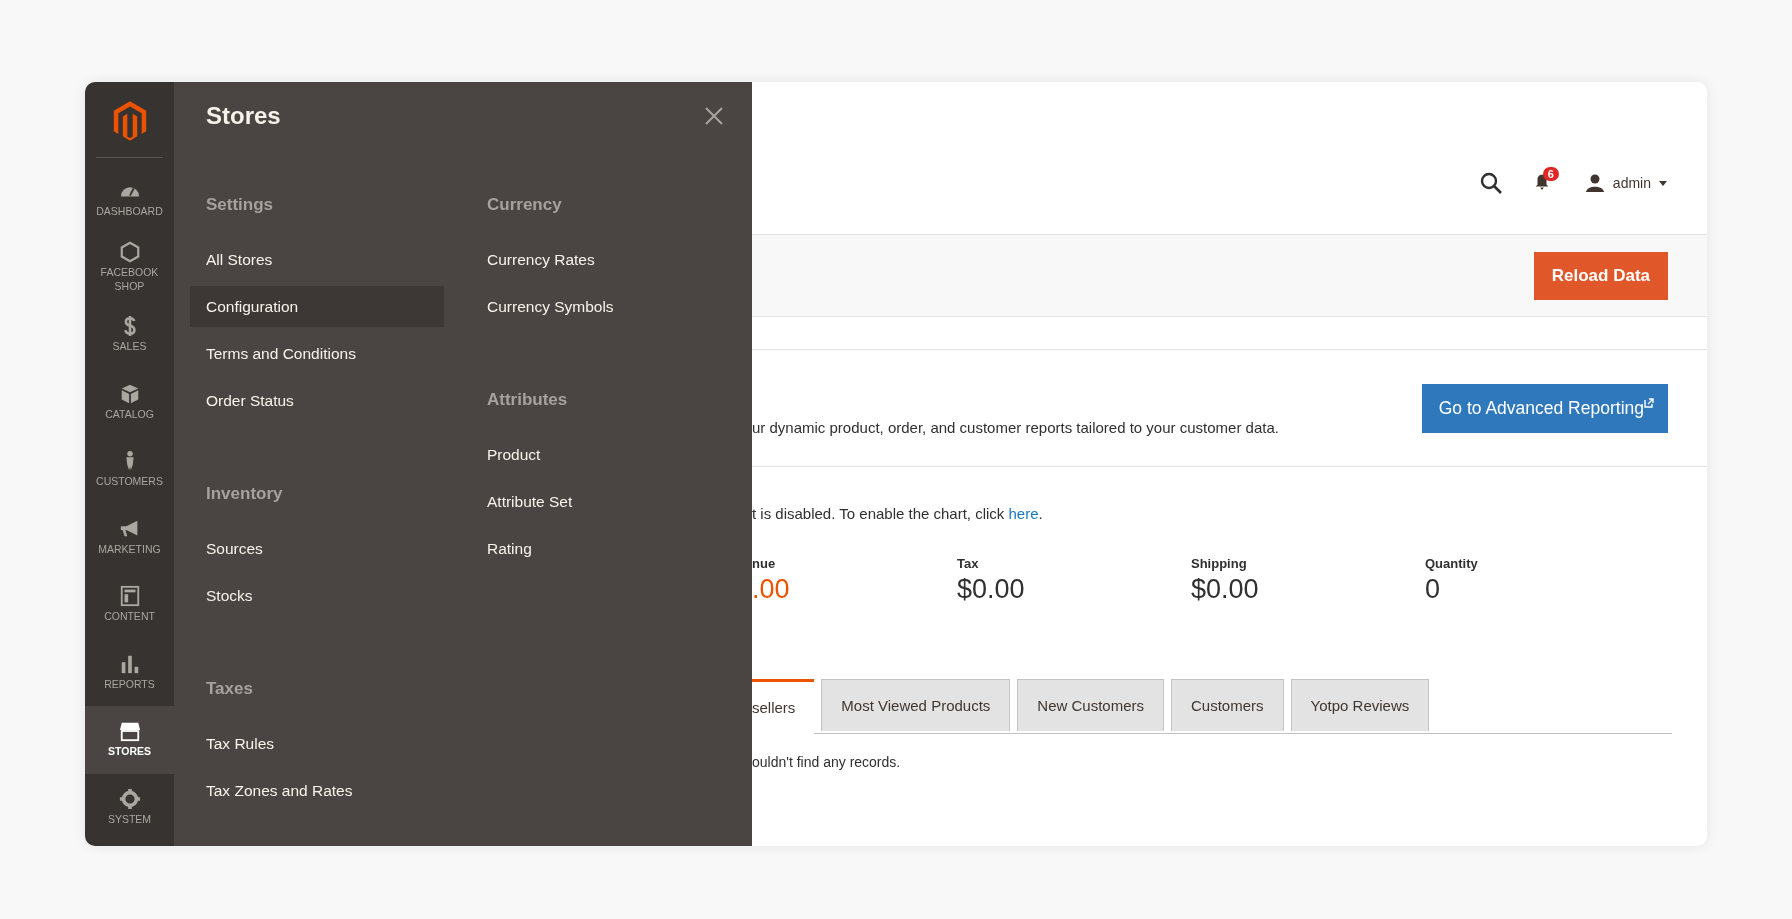 This screenshot has height=919, width=1792. I want to click on notification-count: 6, so click(1550, 174).